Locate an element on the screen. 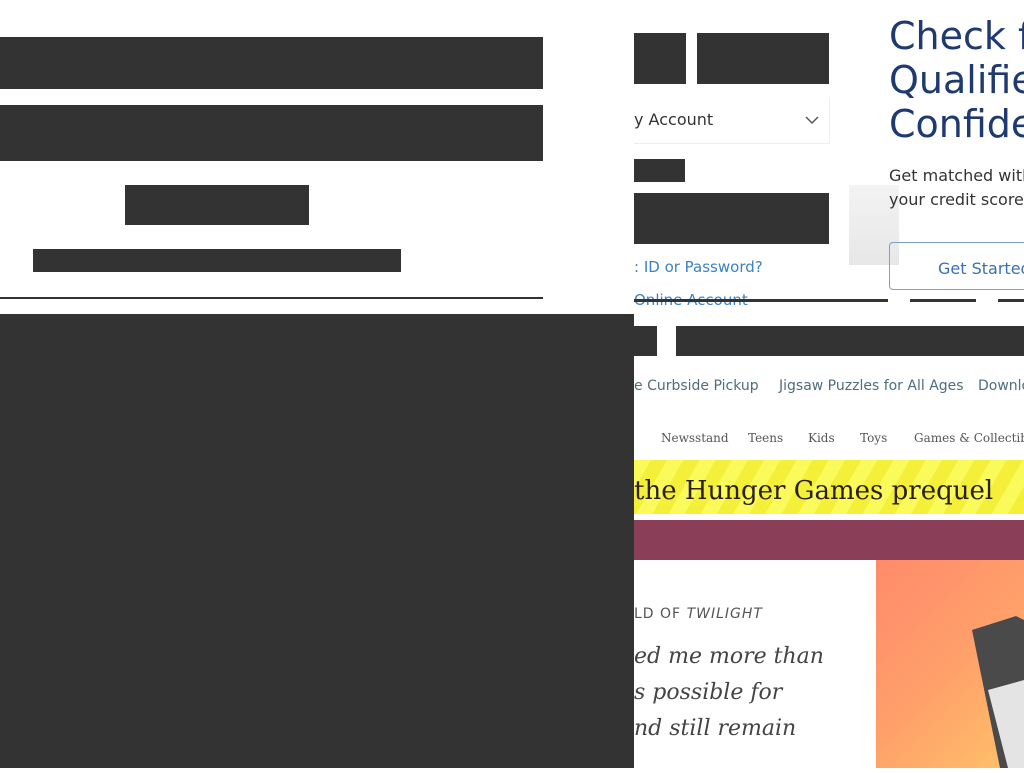 Image resolution: width=1024 pixels, height=773 pixels. feature-kicker-prefix: LD OF is located at coordinates (660, 614).